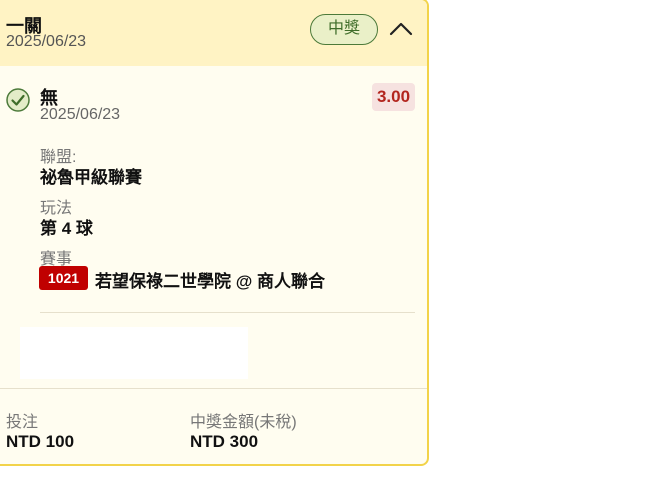 This screenshot has width=654, height=490. I want to click on collapse-button, so click(401, 29).